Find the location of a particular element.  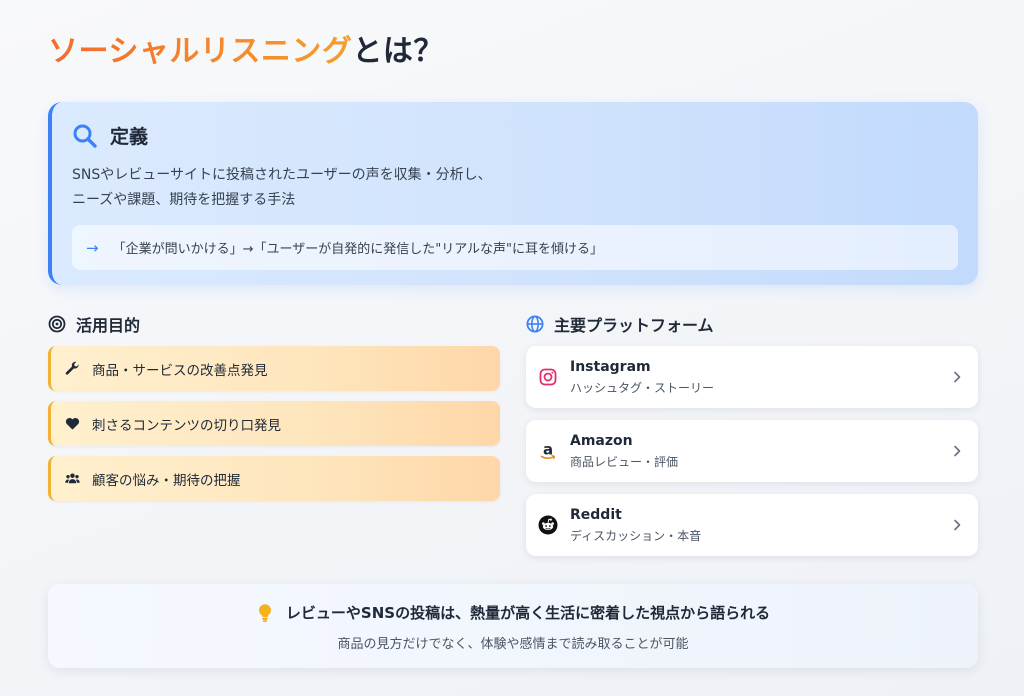

reddit-icon is located at coordinates (548, 525).